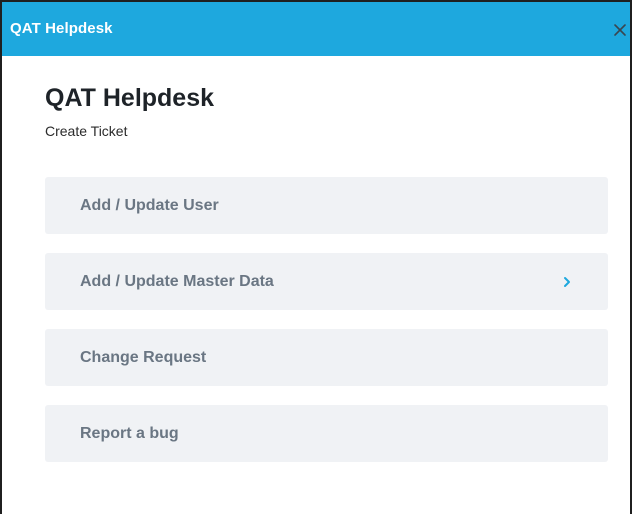 The height and width of the screenshot is (514, 632). Describe the element at coordinates (326, 205) in the screenshot. I see `menu-item-add-update-user: Add / Update User` at that location.